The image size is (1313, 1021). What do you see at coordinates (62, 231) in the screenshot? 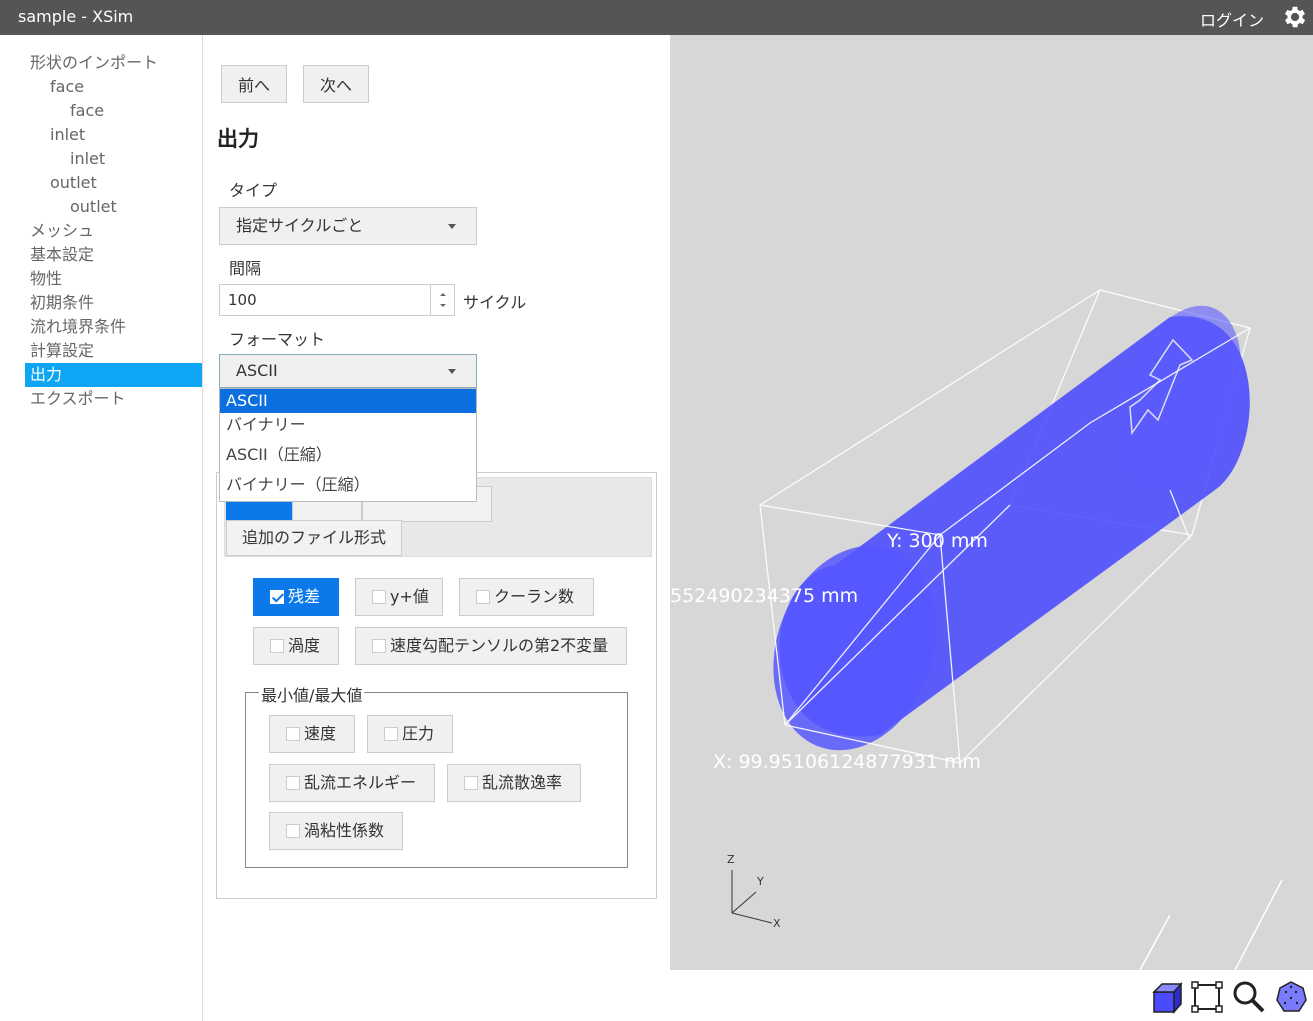
I see `sidebar-item-mesh: メッシュ` at bounding box center [62, 231].